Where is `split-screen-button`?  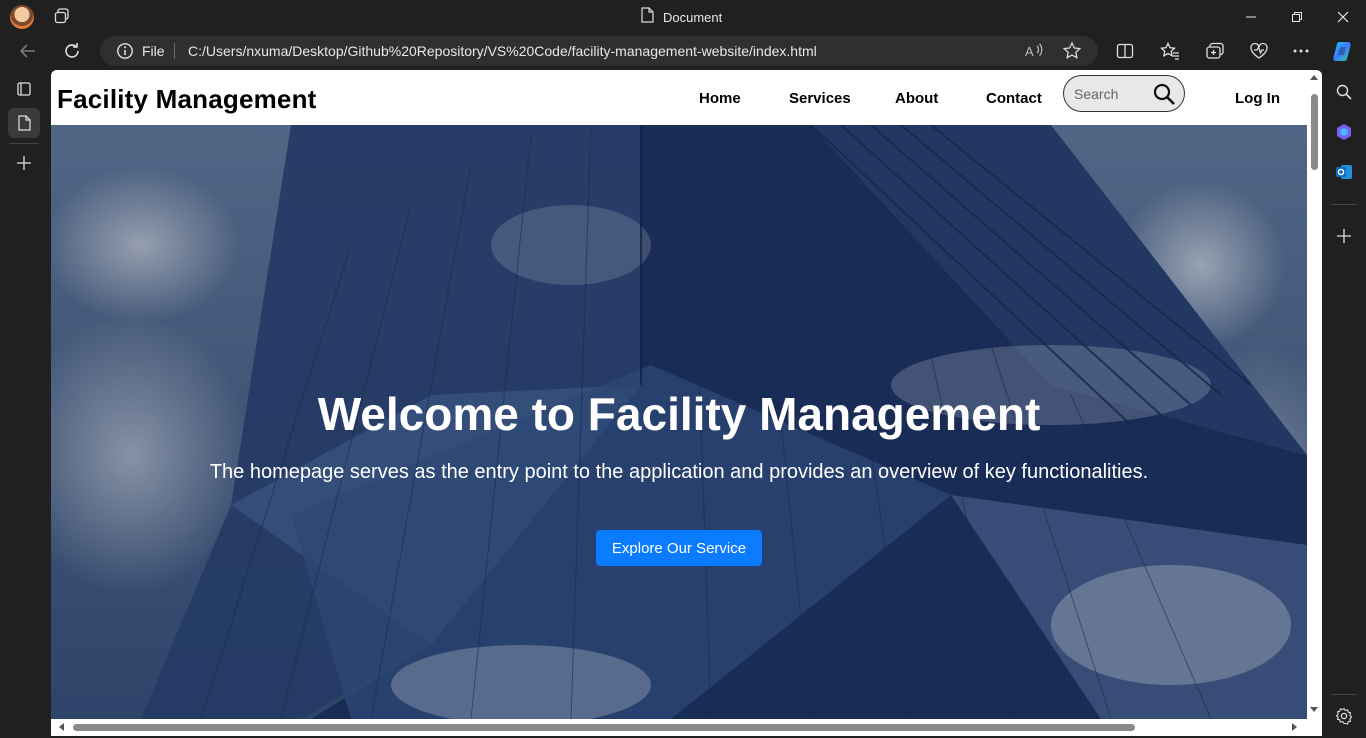
split-screen-button is located at coordinates (1125, 51).